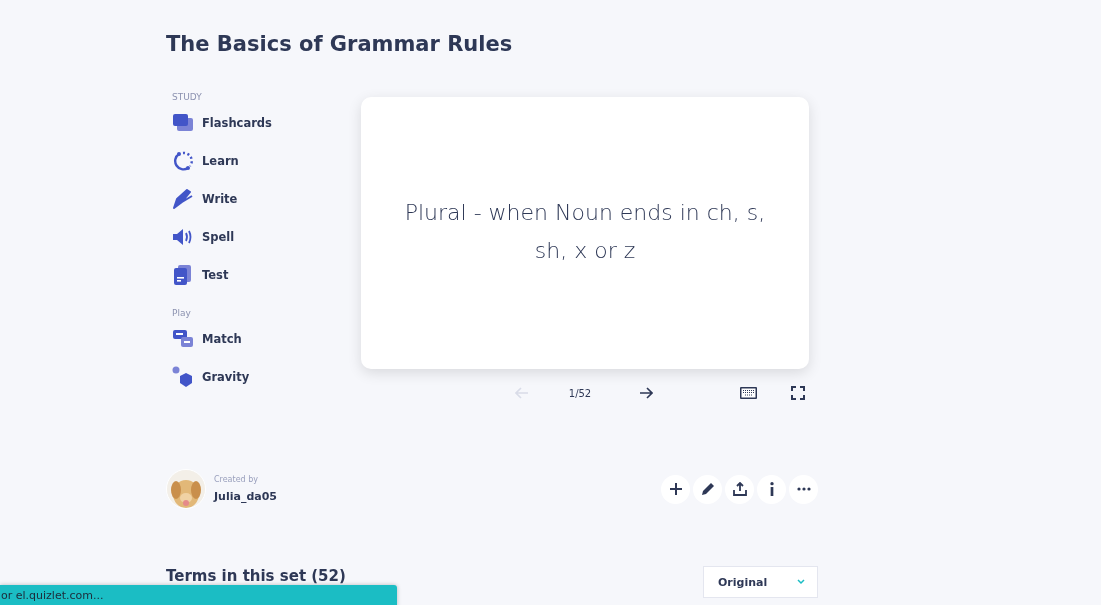 The width and height of the screenshot is (1101, 605). Describe the element at coordinates (798, 393) in the screenshot. I see `fullscreen-icon` at that location.